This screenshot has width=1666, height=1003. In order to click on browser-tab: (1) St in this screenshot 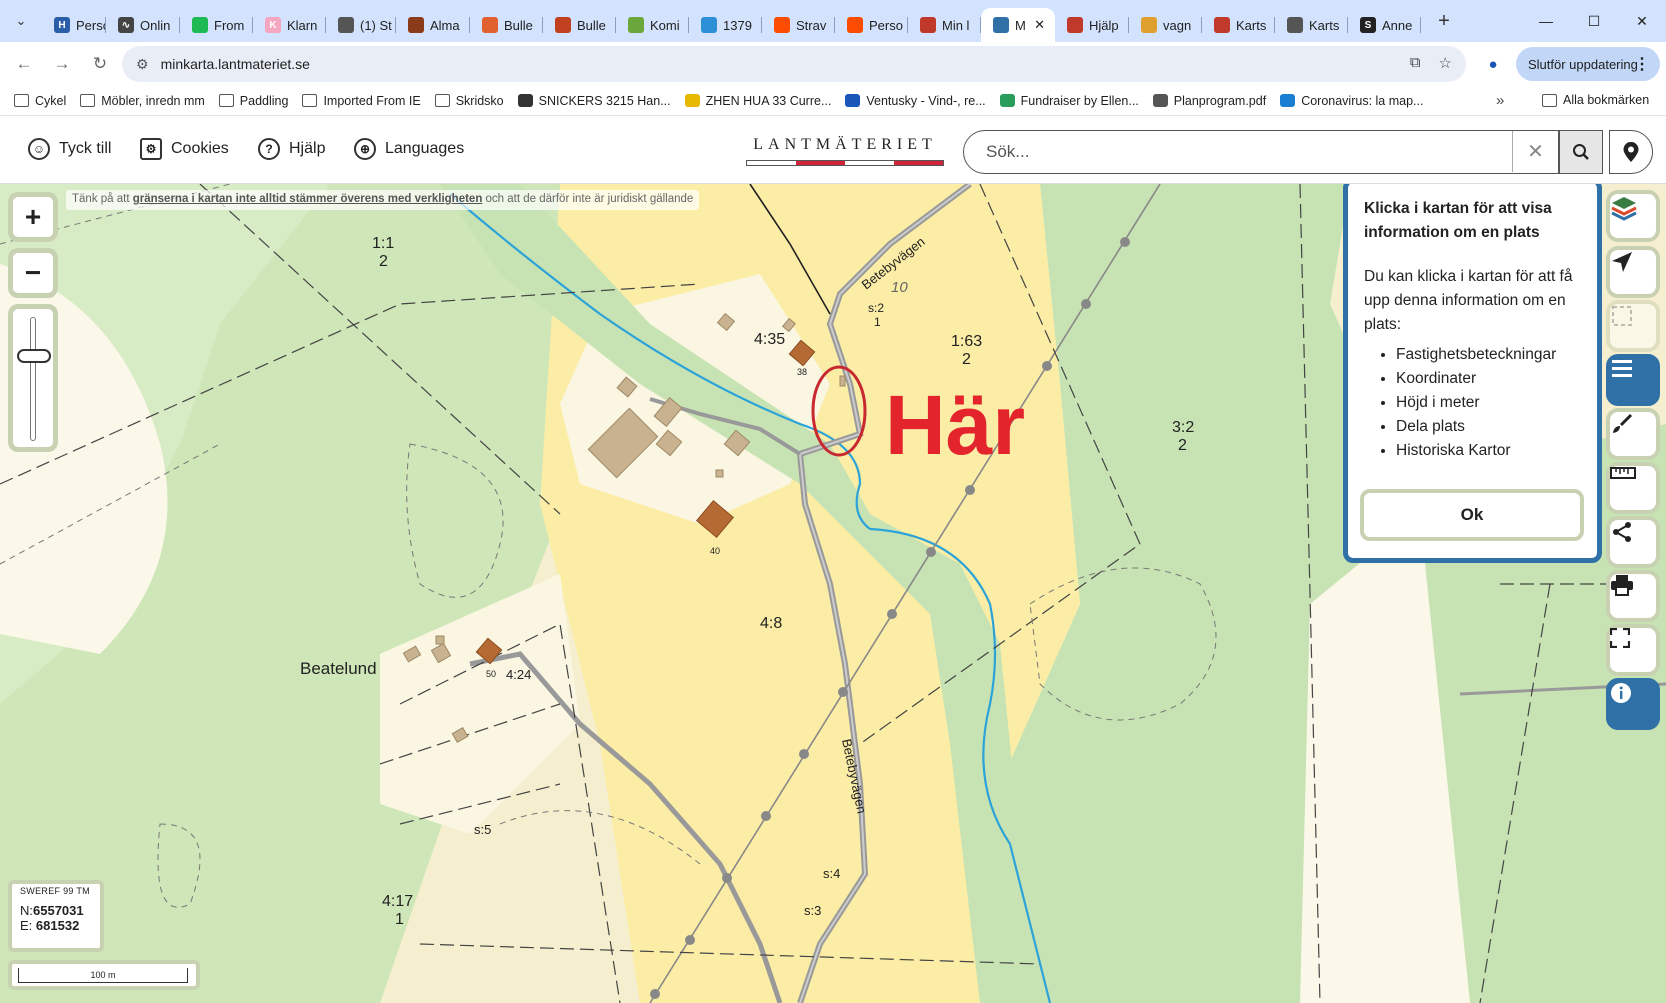, I will do `click(361, 25)`.